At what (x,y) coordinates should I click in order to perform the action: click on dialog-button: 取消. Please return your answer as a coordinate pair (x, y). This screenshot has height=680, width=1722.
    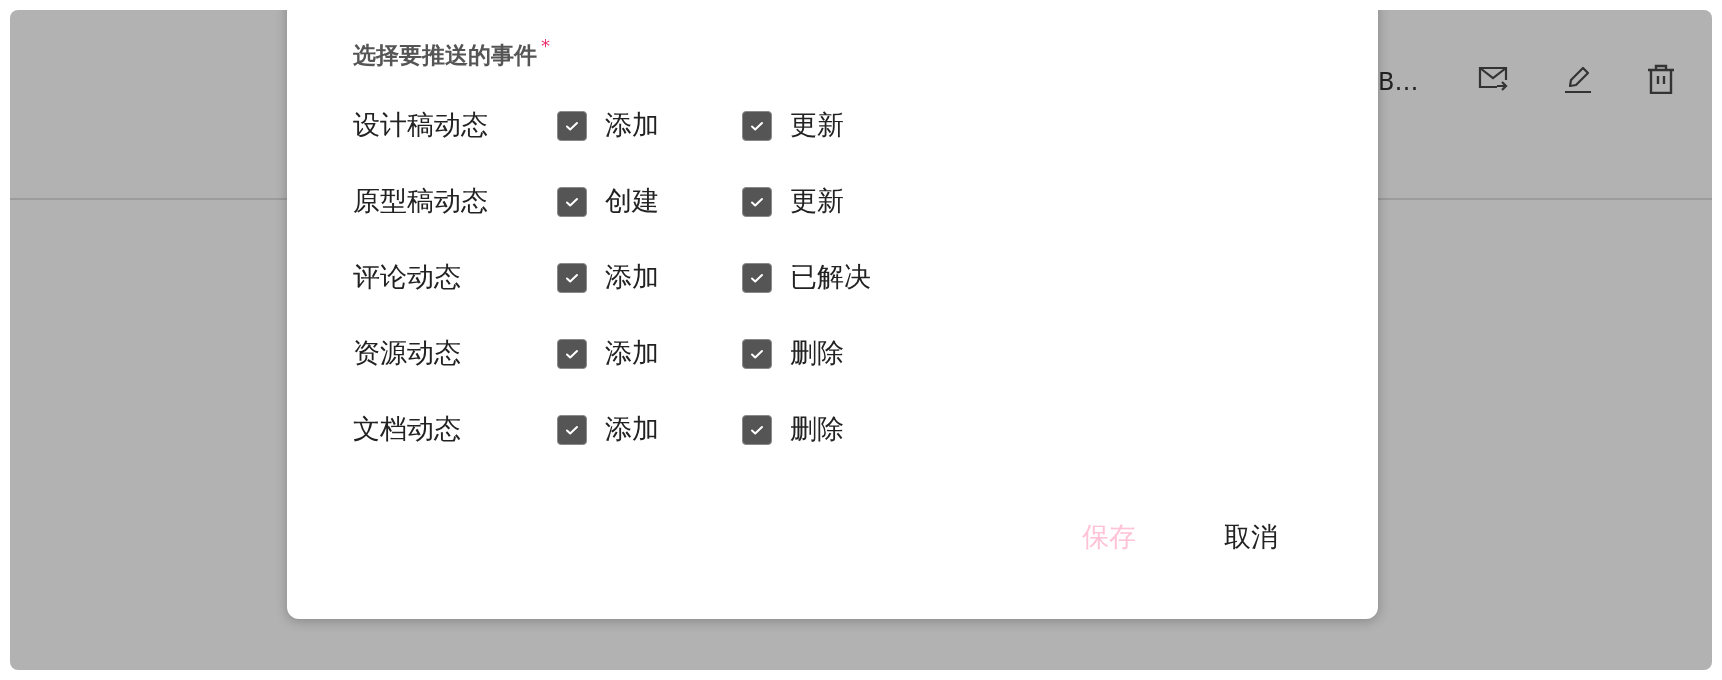
    Looking at the image, I should click on (1251, 537).